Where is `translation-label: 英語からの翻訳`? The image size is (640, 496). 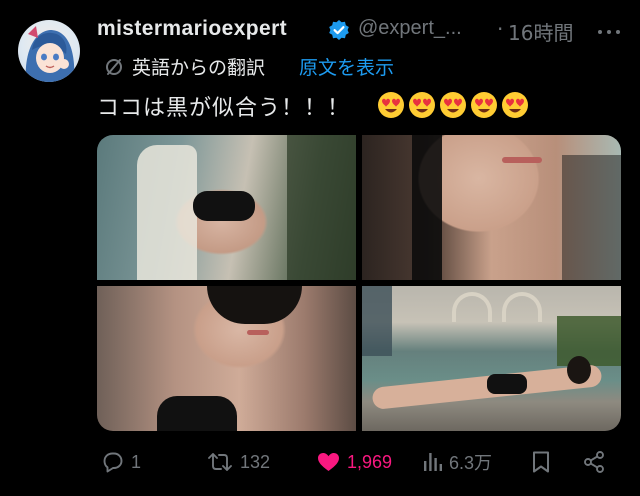 translation-label: 英語からの翻訳 is located at coordinates (199, 68).